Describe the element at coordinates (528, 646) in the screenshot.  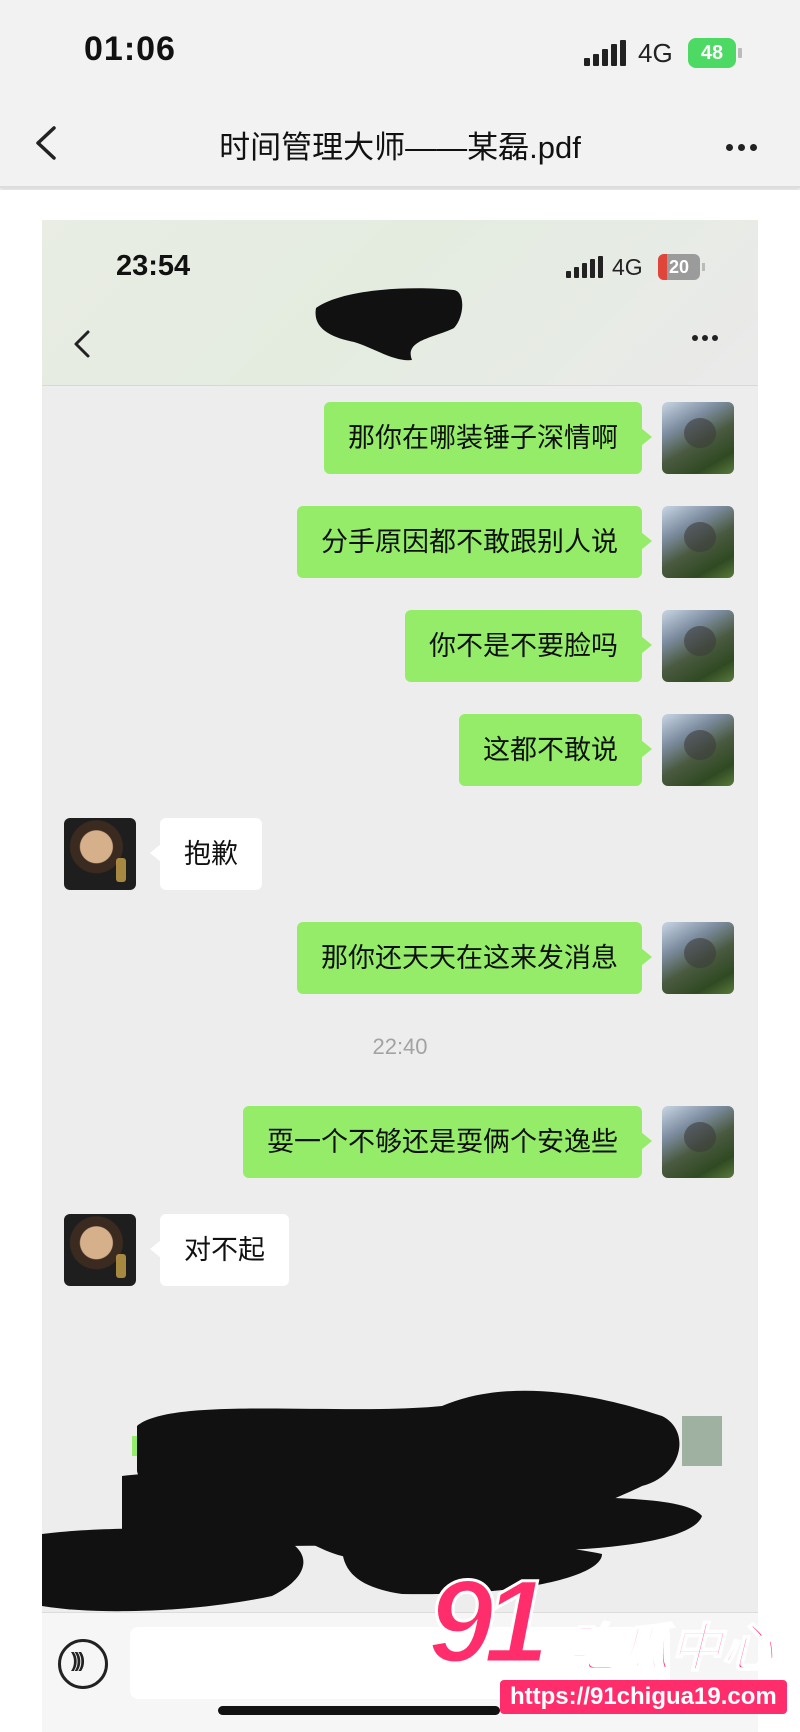
I see `message-bubble: 你不是不要脸吗` at that location.